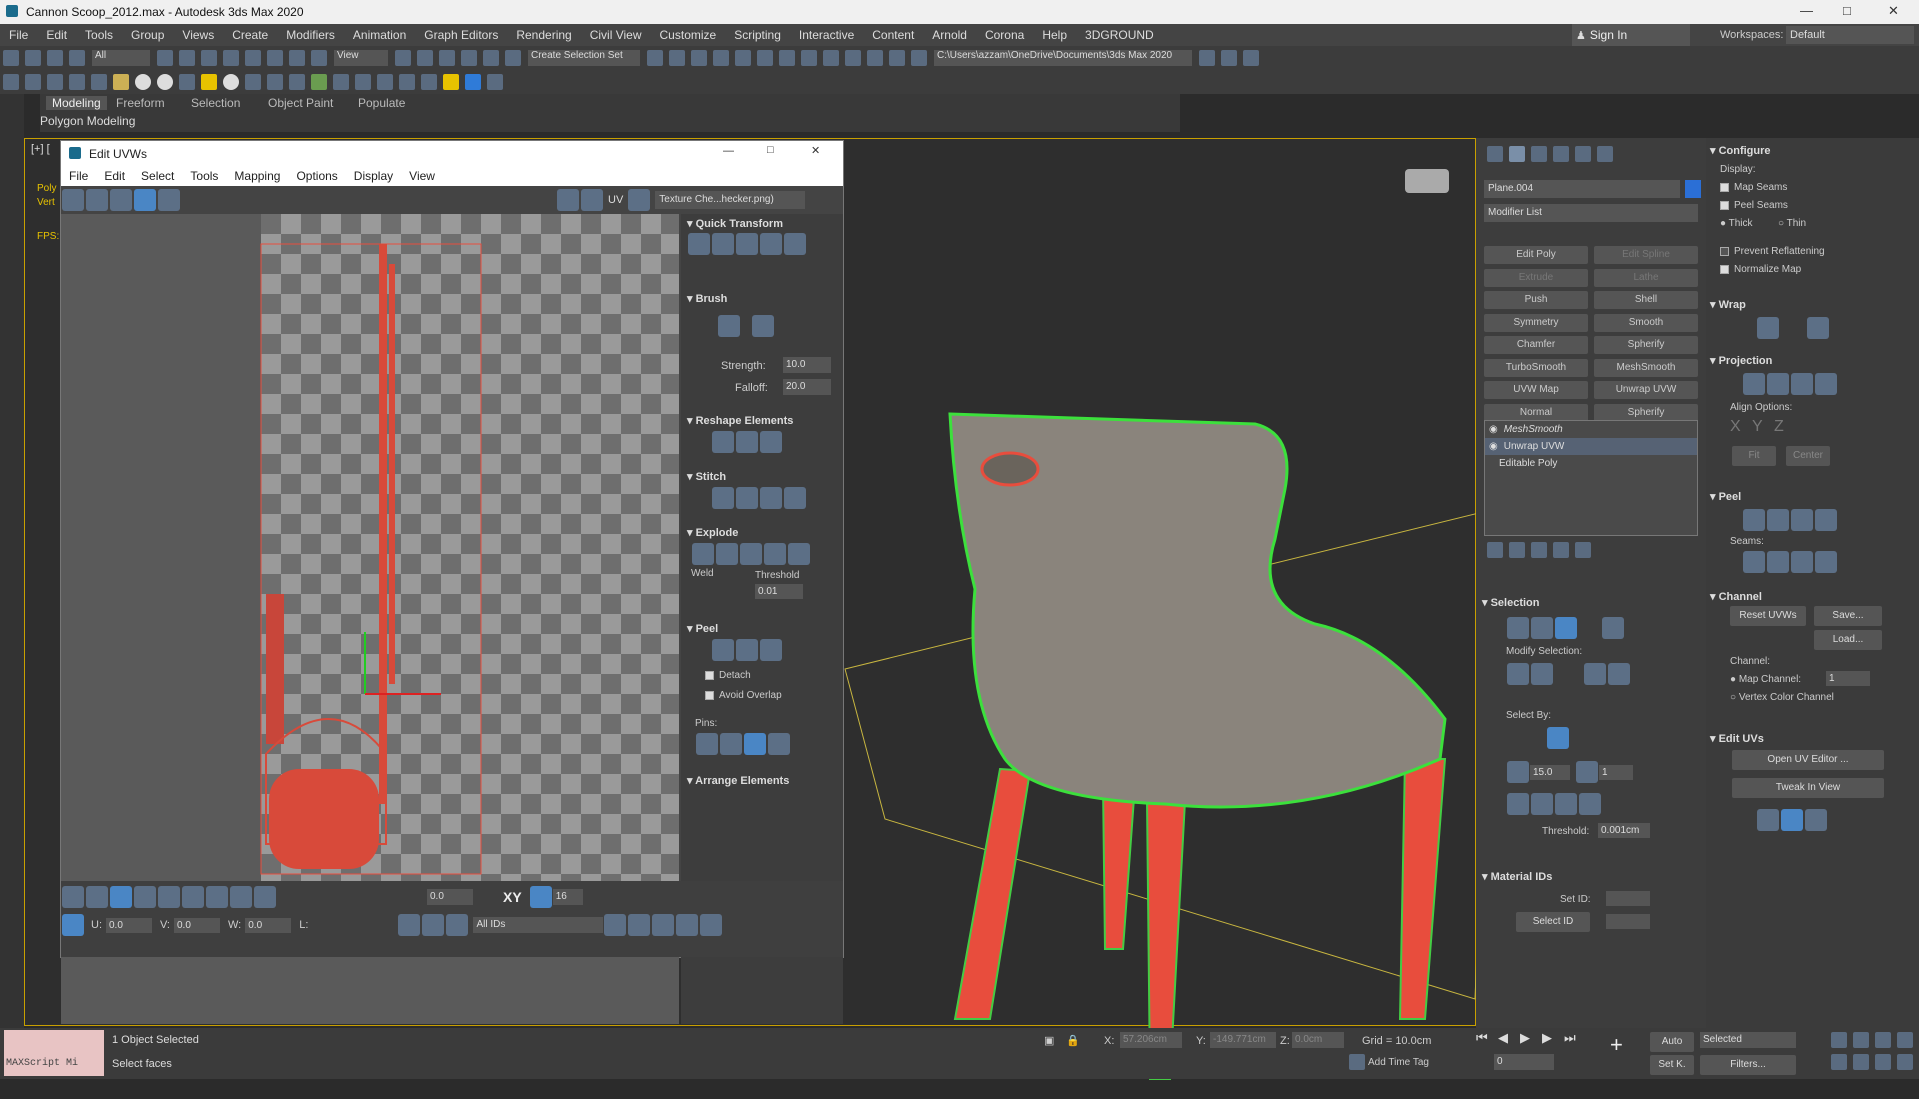  I want to click on menu-animation: Animation, so click(379, 35).